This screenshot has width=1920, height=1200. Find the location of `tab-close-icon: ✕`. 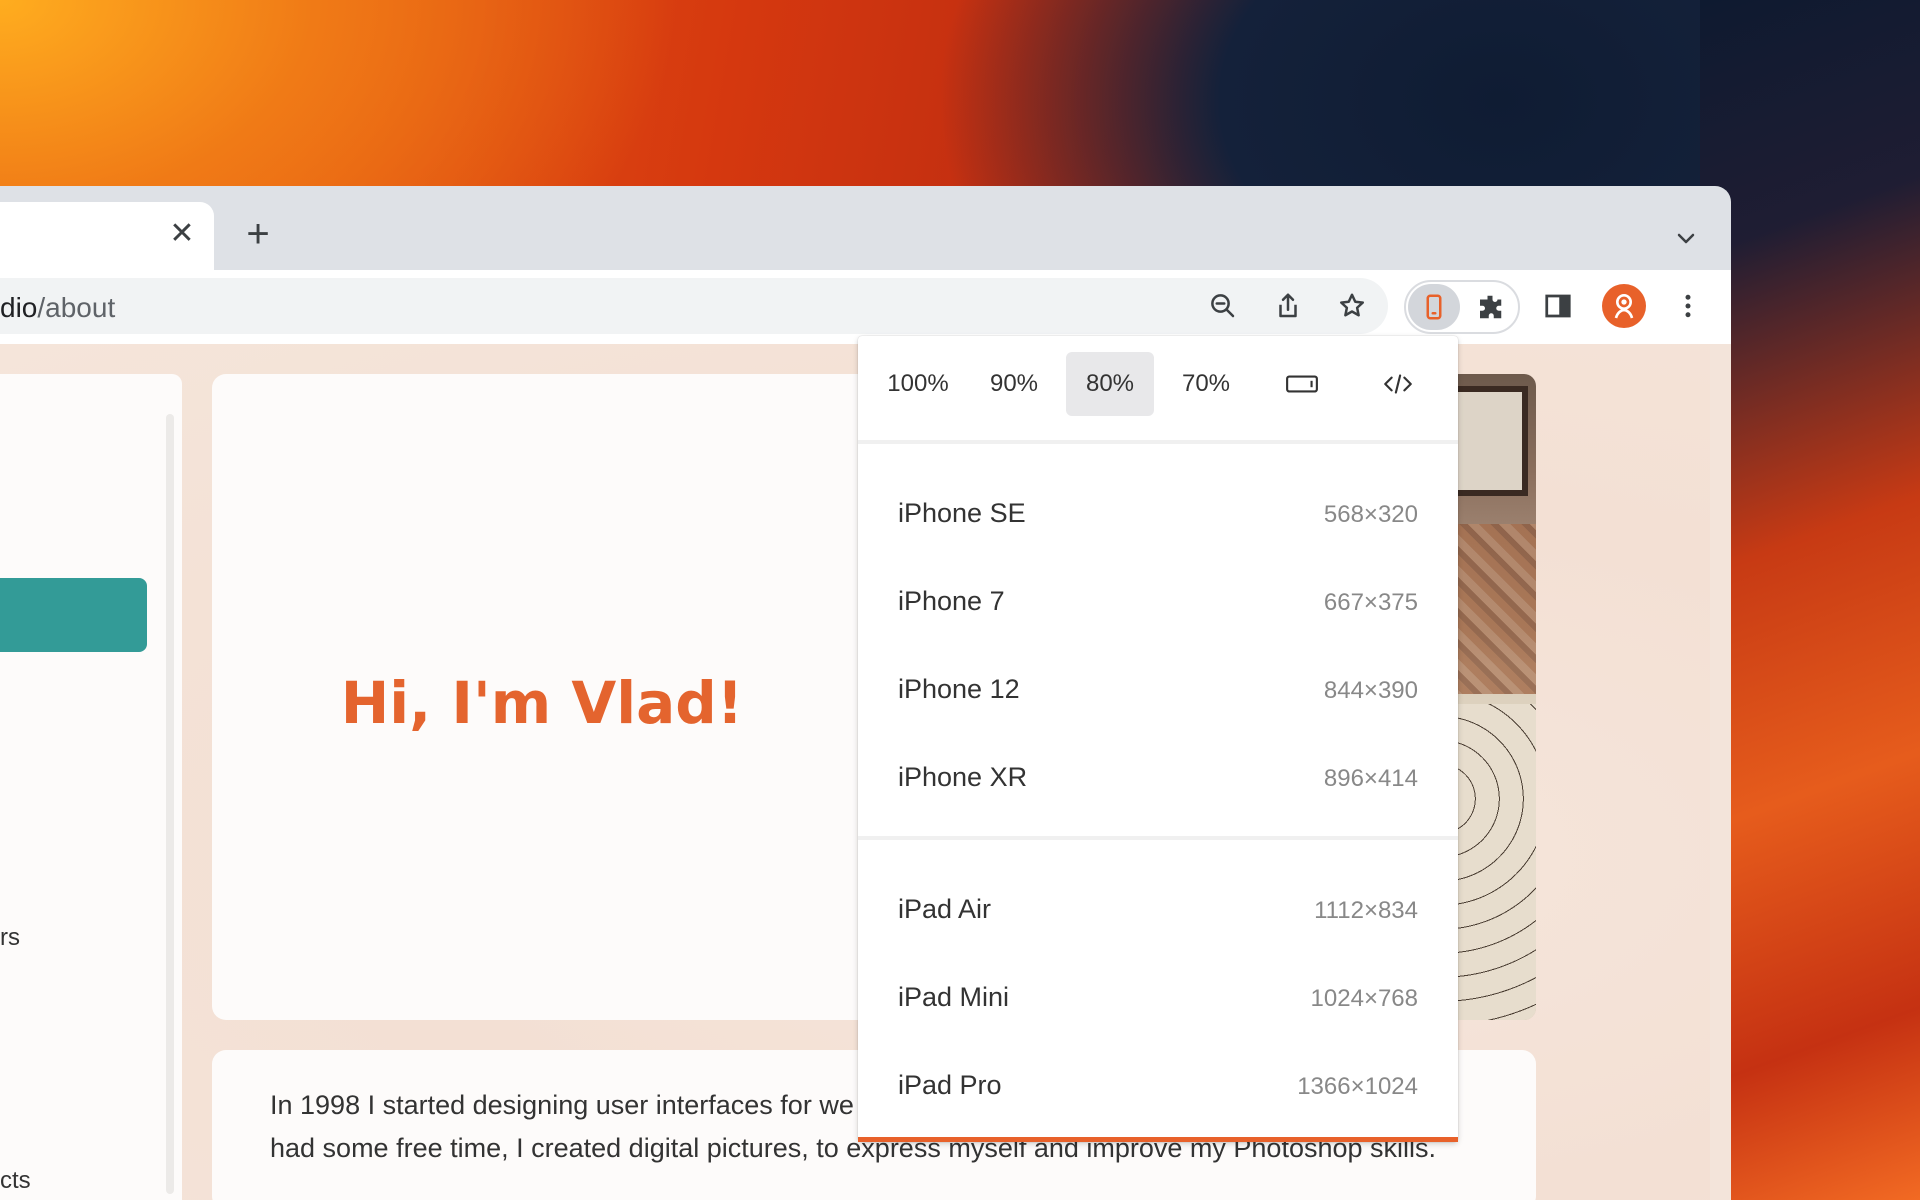

tab-close-icon: ✕ is located at coordinates (182, 234).